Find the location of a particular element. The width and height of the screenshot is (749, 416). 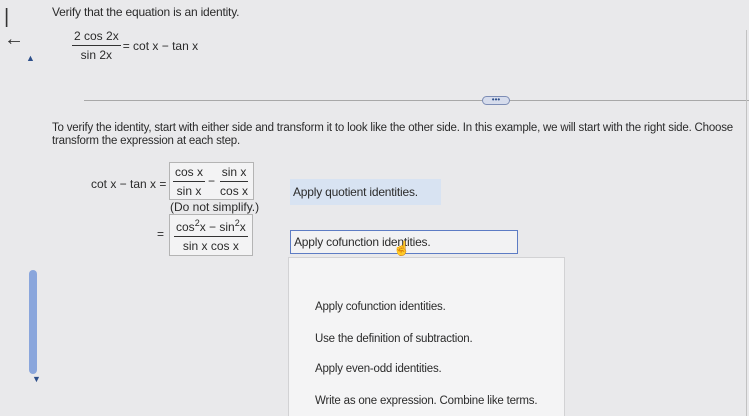

step2-numerator: cos2x − sin2x is located at coordinates (211, 227).